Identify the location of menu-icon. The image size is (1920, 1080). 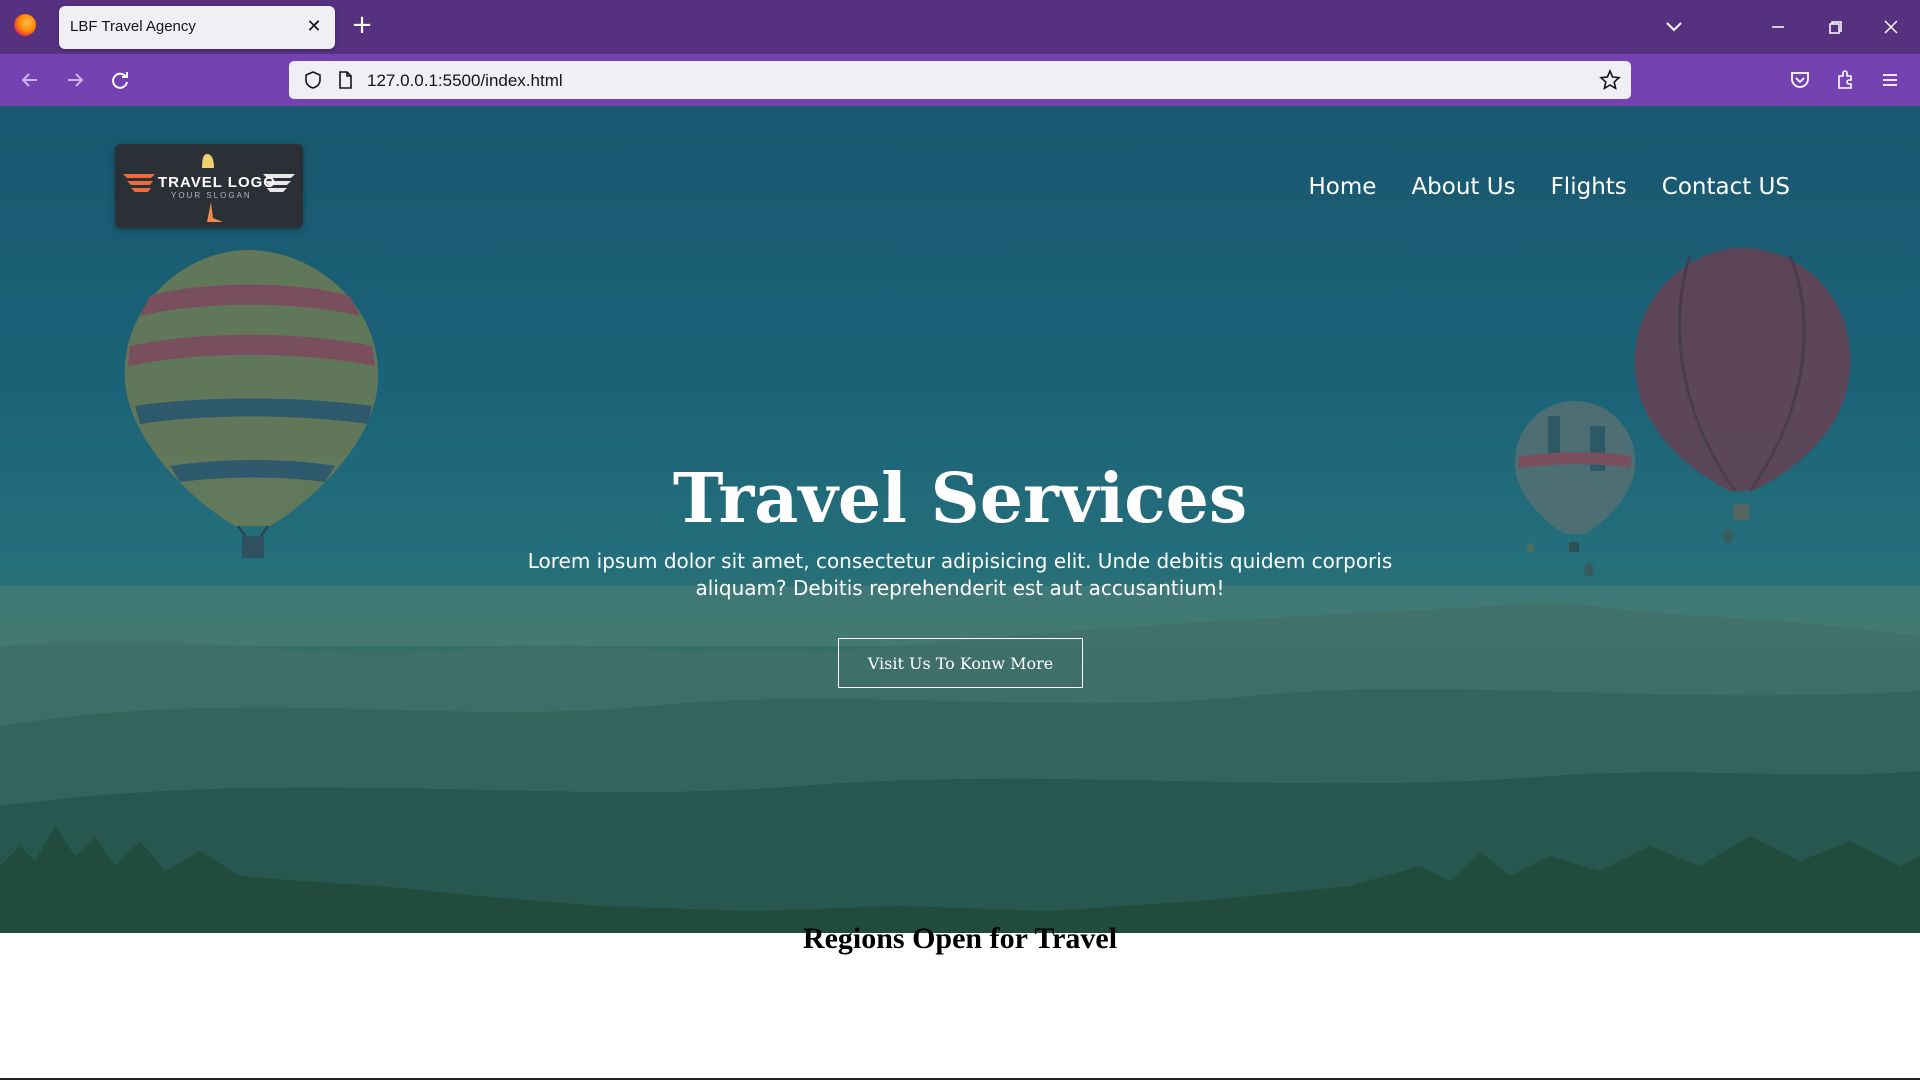
(1890, 80).